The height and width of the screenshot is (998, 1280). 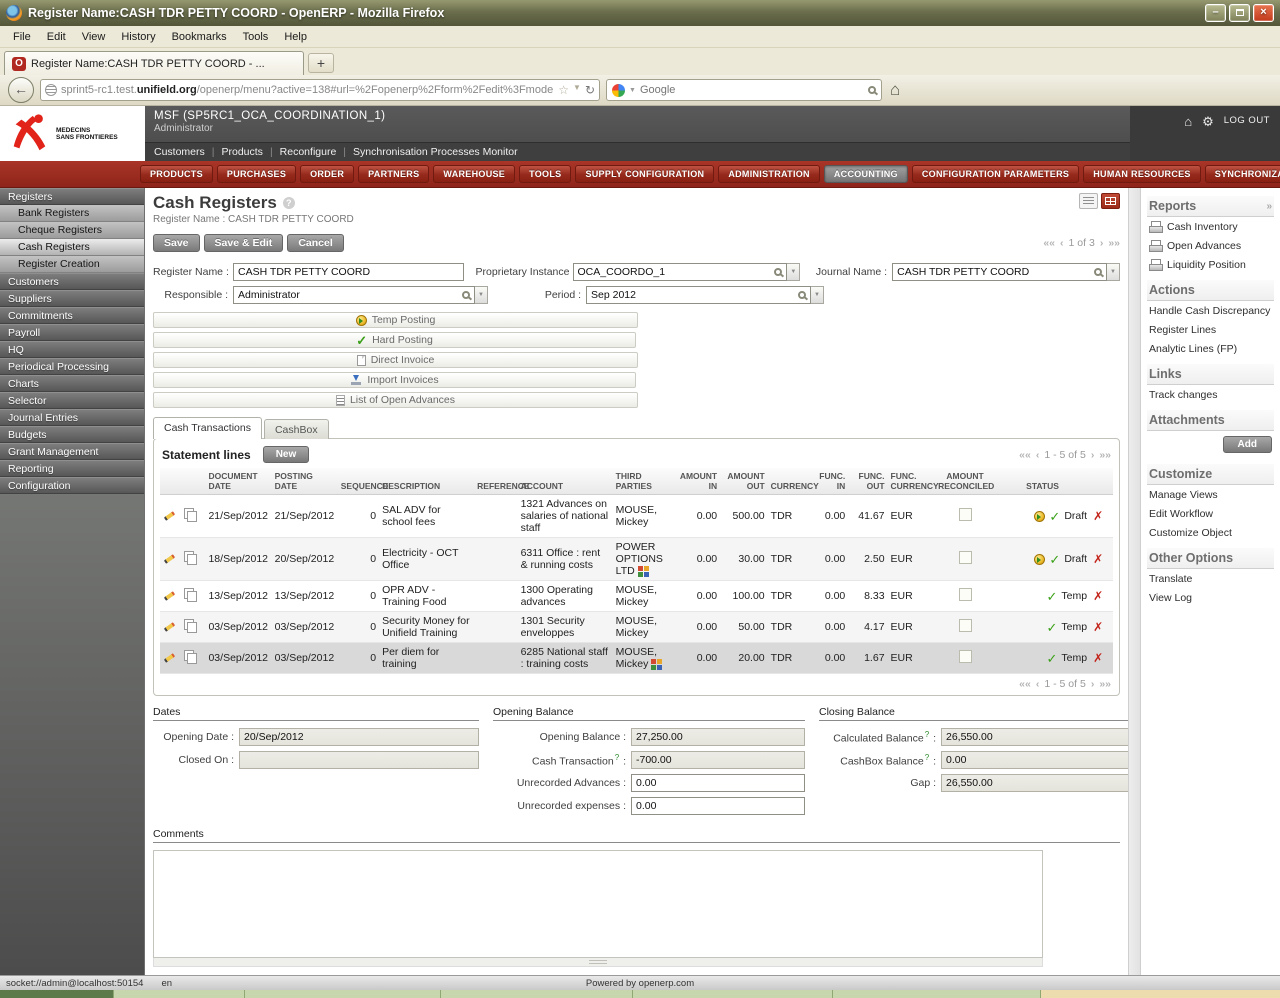 What do you see at coordinates (1210, 245) in the screenshot?
I see `rightbar-item-open-advances: Open Advances` at bounding box center [1210, 245].